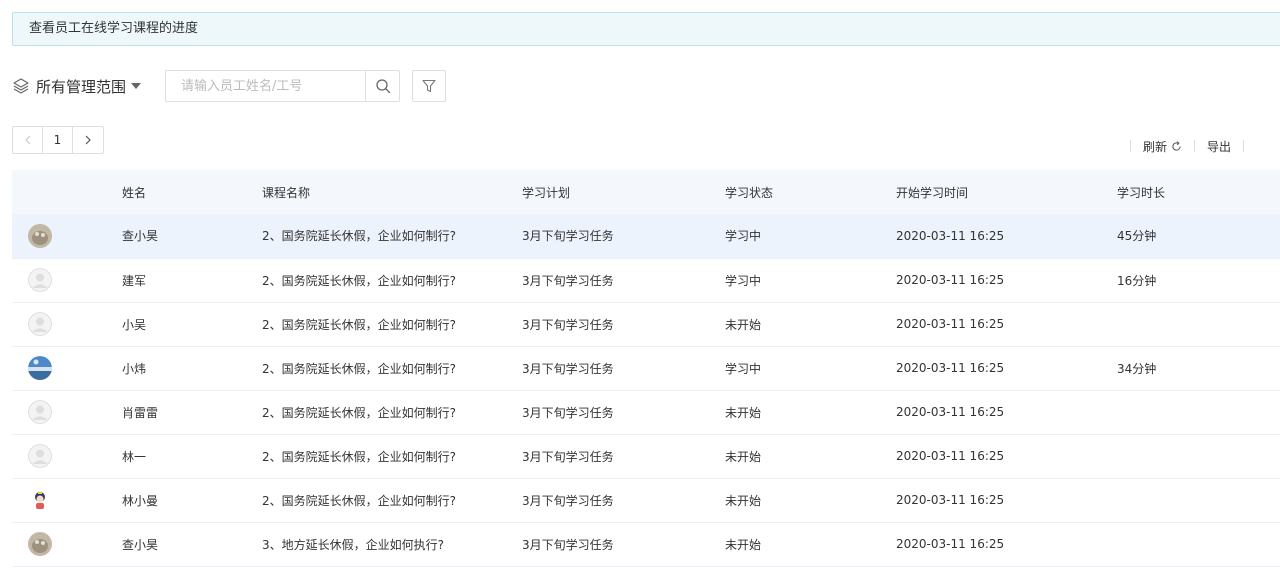 The image size is (1280, 568). What do you see at coordinates (1137, 236) in the screenshot?
I see `cell-duration: 45分钟` at bounding box center [1137, 236].